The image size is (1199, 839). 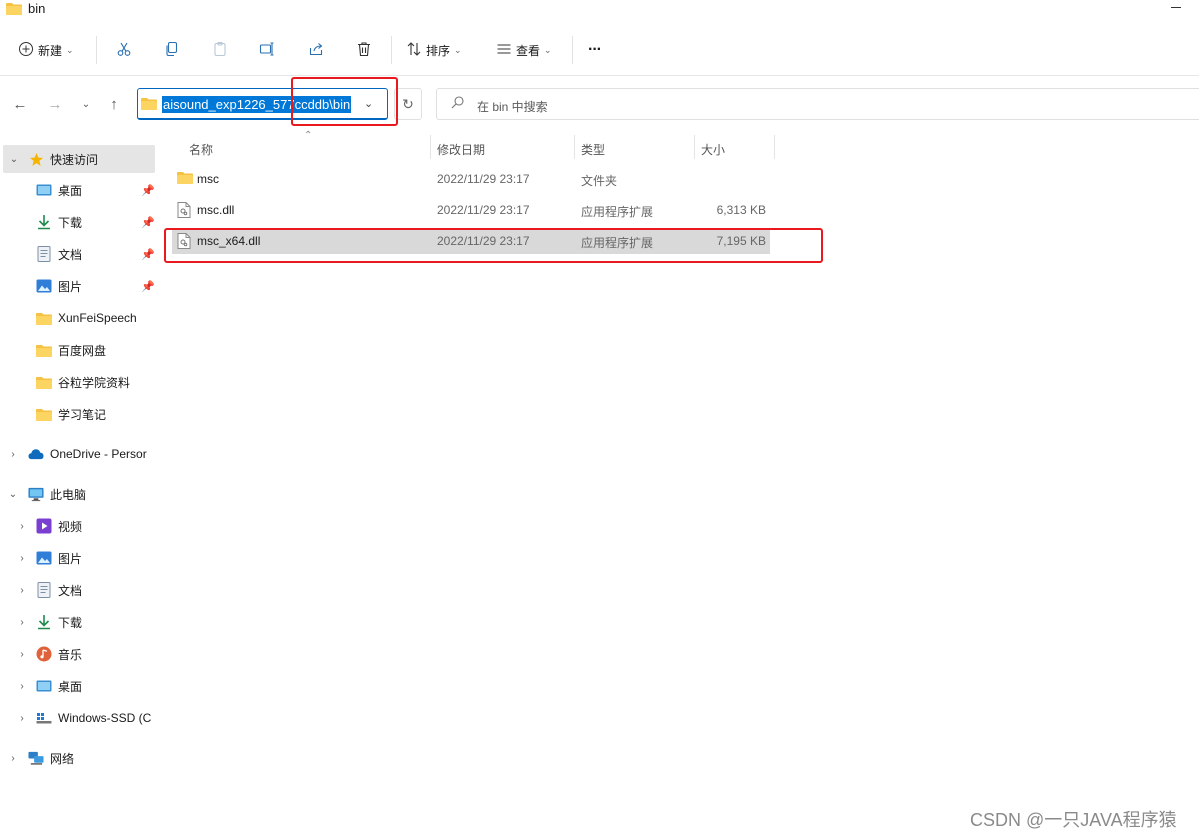 What do you see at coordinates (44, 622) in the screenshot?
I see `download-icon` at bounding box center [44, 622].